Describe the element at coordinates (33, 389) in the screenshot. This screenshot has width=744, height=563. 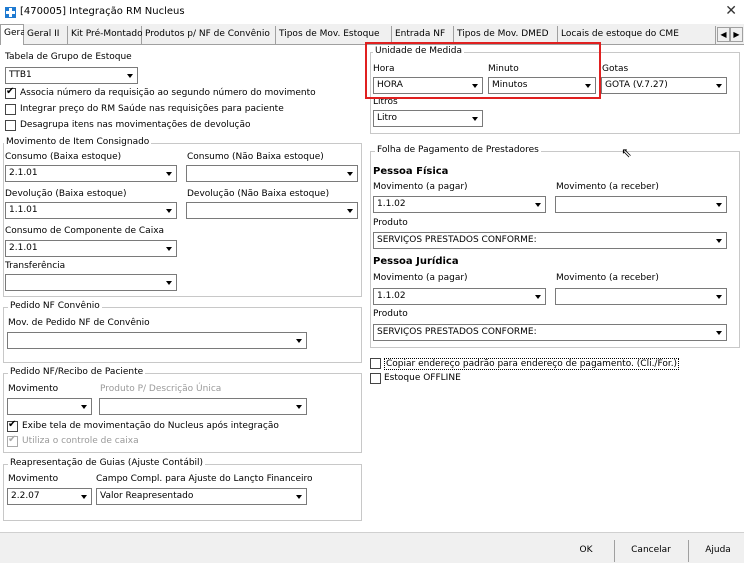
I see `paciente-movimento-label: Movimento` at that location.